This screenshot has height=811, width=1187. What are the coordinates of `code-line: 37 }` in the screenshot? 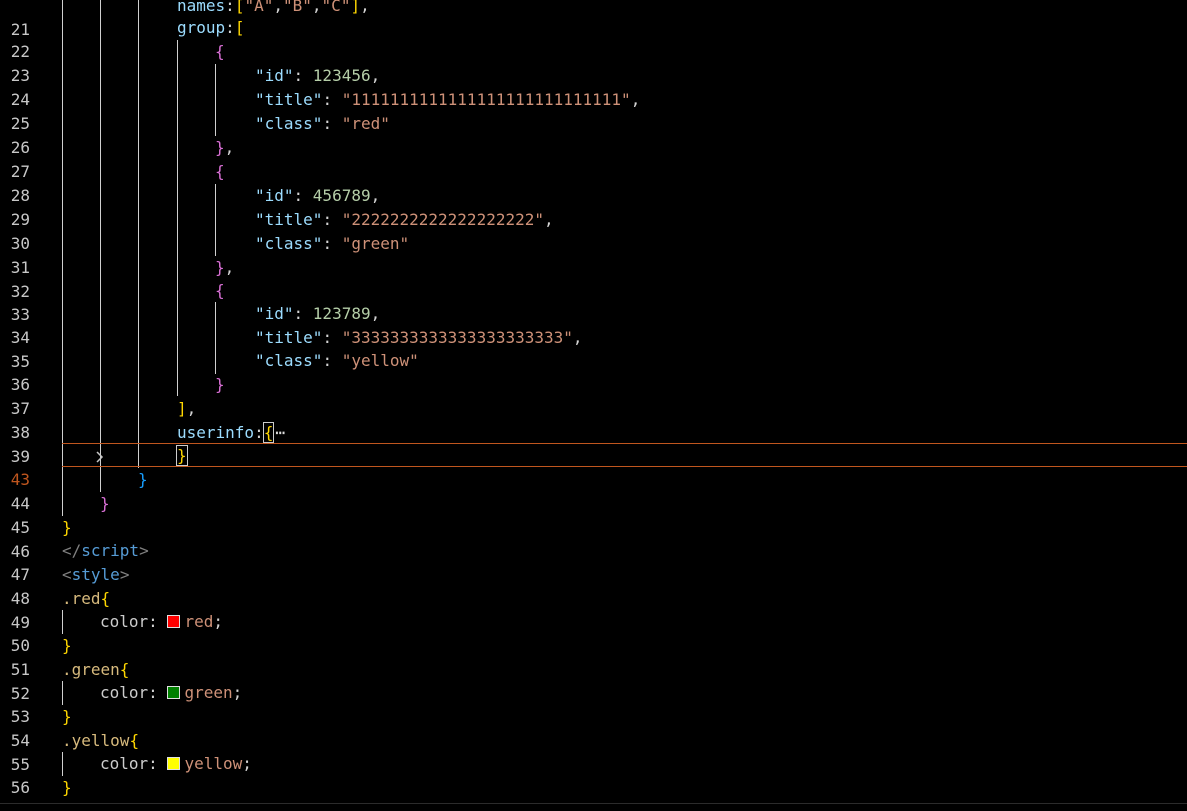 It's located at (593, 395).